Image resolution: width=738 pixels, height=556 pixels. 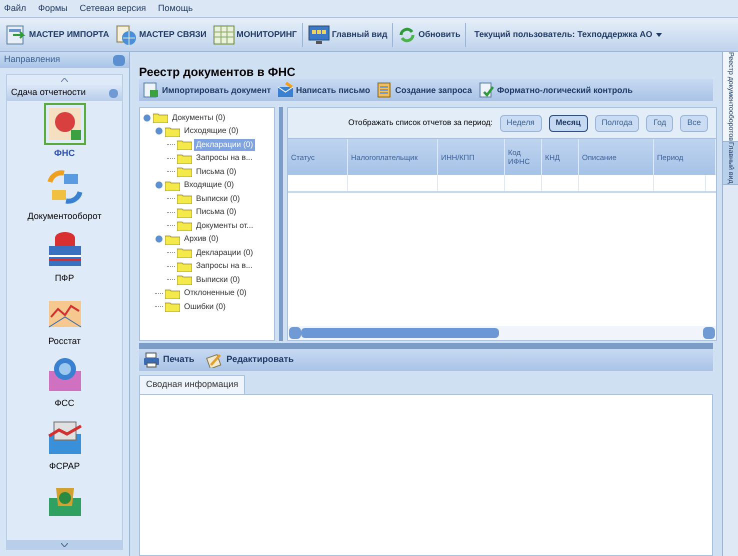 I want to click on toolbar-button: Главный вид, so click(x=347, y=34).